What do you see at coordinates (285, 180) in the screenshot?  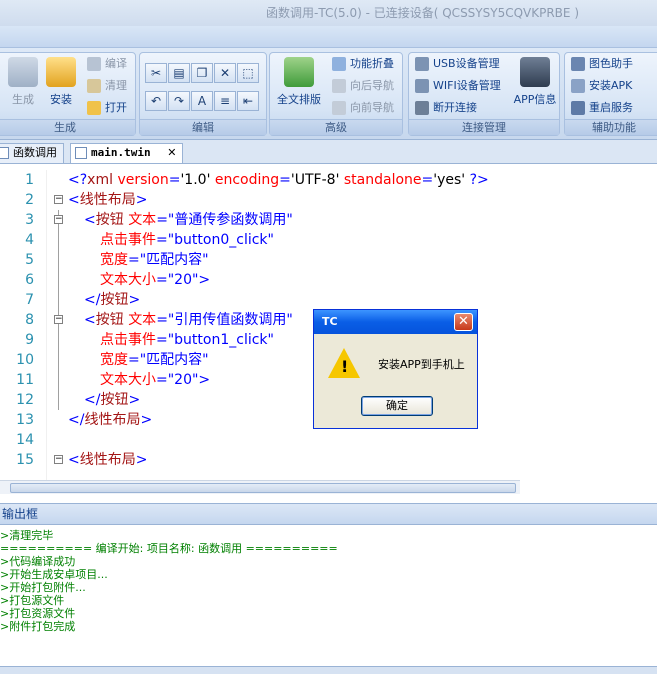 I see `code-token: =` at bounding box center [285, 180].